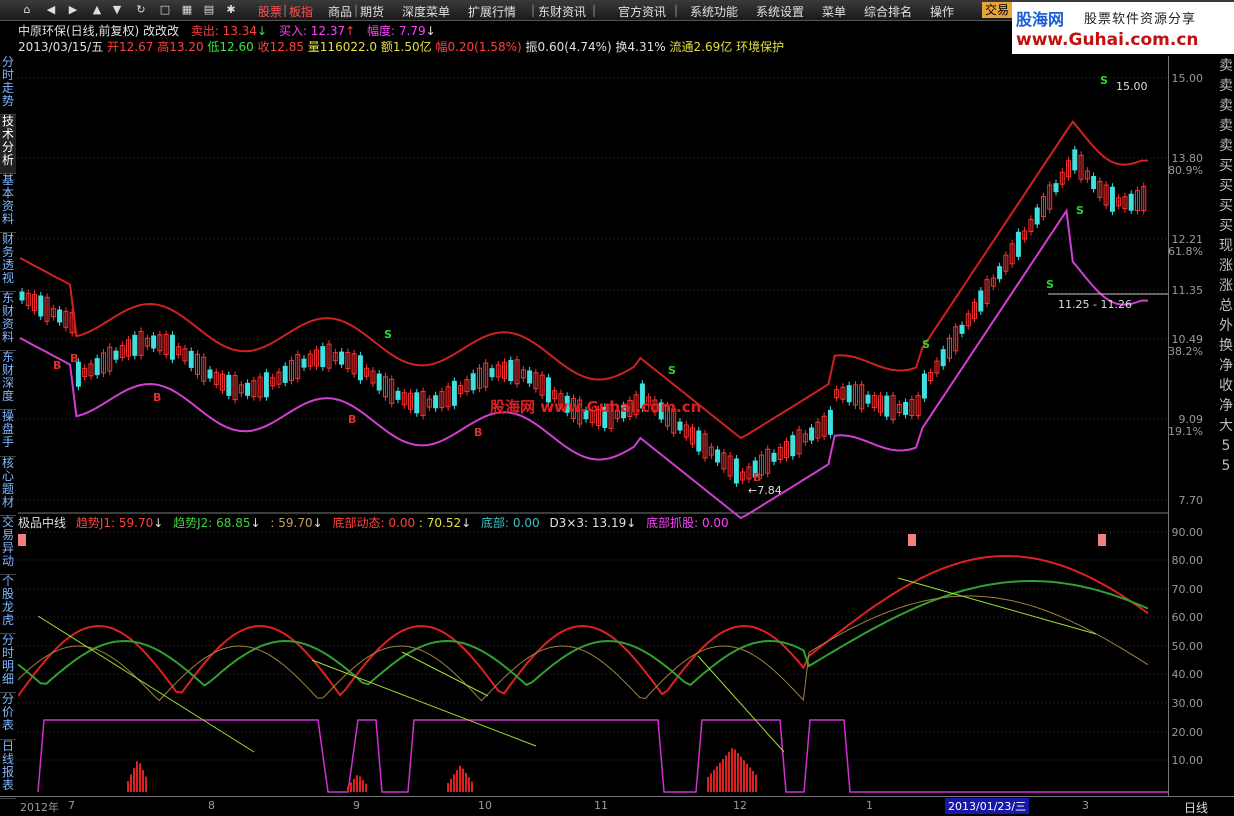  I want to click on sidebar-tab-tick-detail: 分时明细, so click(8, 663).